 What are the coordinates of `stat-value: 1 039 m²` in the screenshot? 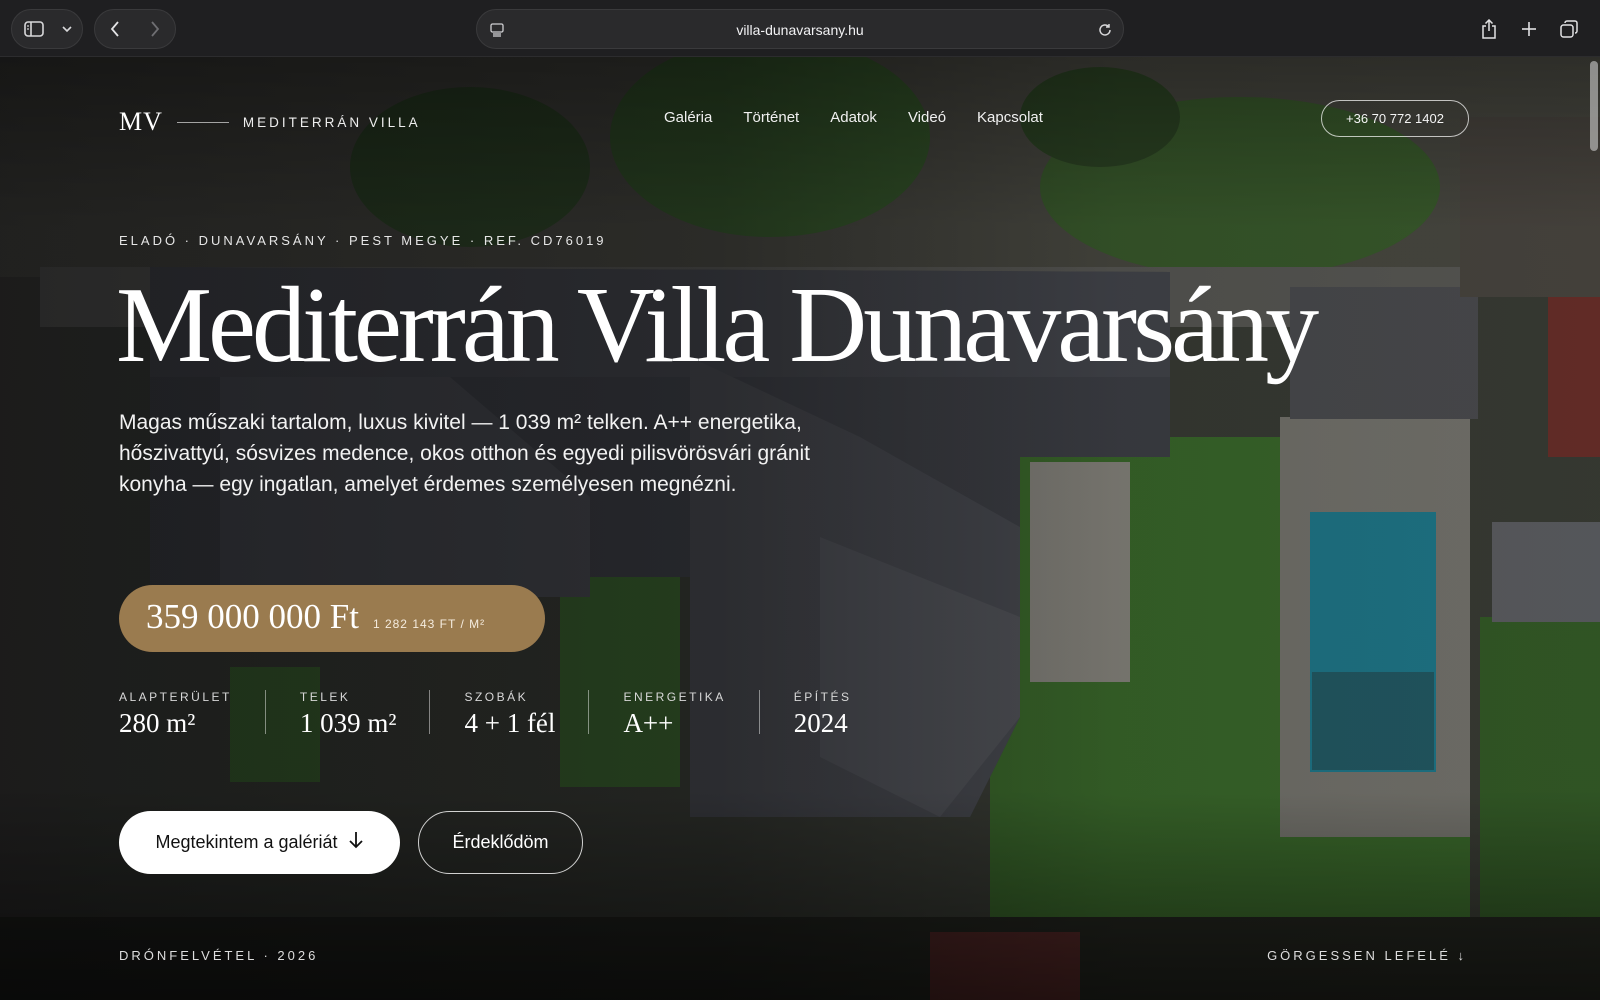 It's located at (348, 723).